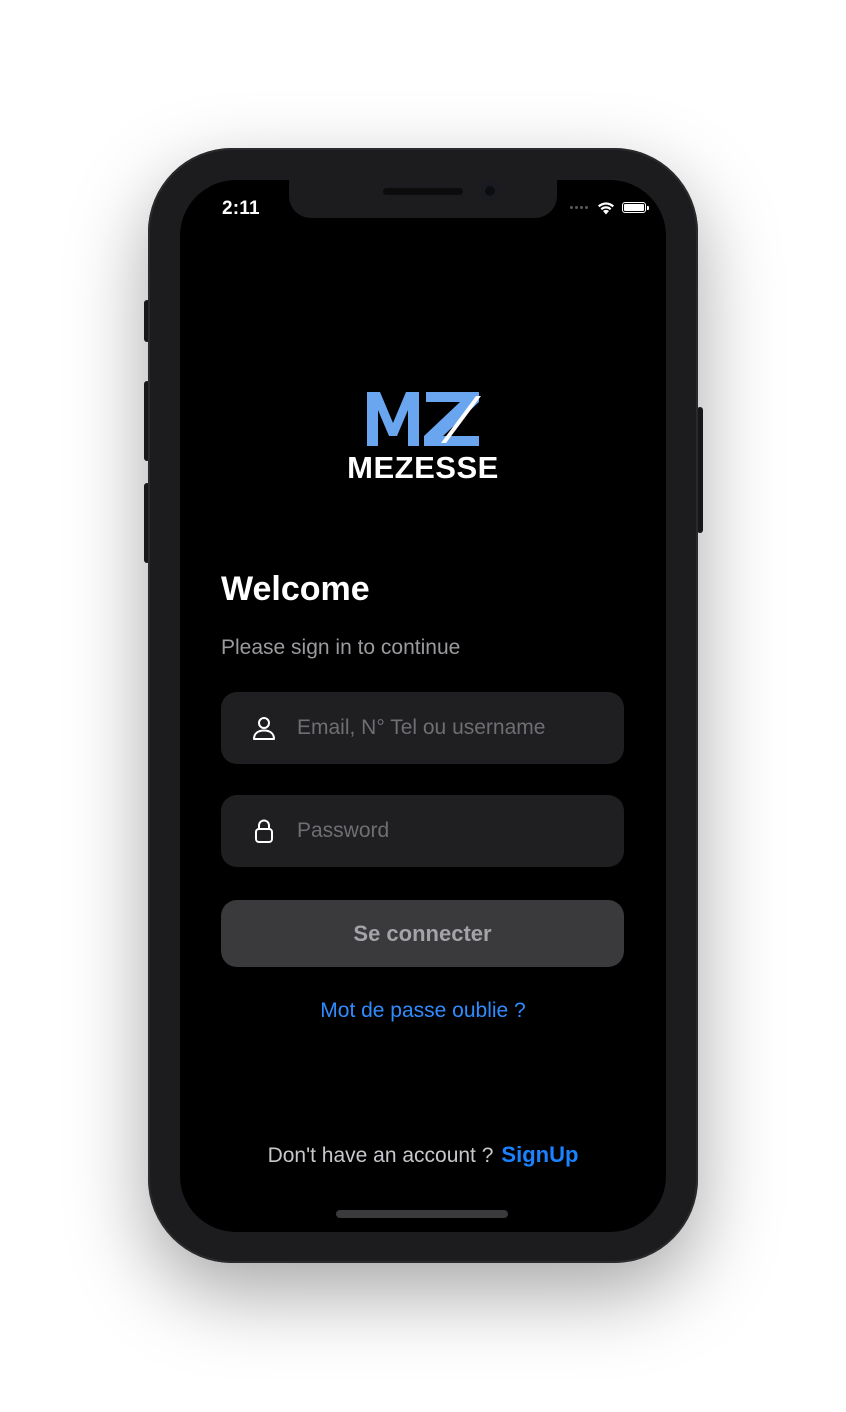 The width and height of the screenshot is (846, 1412). I want to click on signal-dots-icon, so click(579, 207).